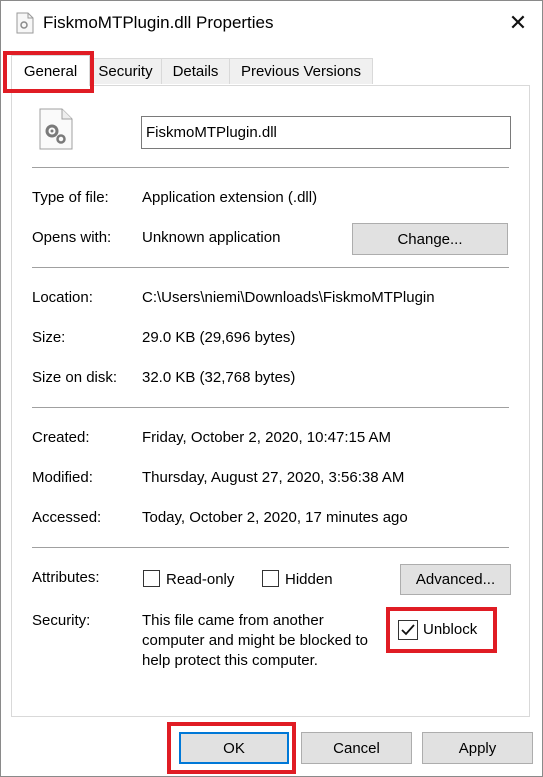 The image size is (543, 777). Describe the element at coordinates (66, 577) in the screenshot. I see `attributes-label: Attributes:` at that location.